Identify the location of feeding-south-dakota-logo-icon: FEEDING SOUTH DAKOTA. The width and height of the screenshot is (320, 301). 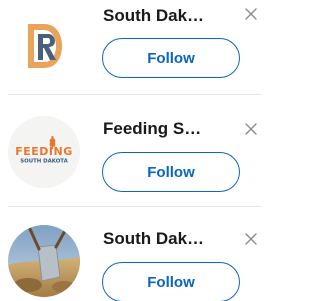
(44, 152).